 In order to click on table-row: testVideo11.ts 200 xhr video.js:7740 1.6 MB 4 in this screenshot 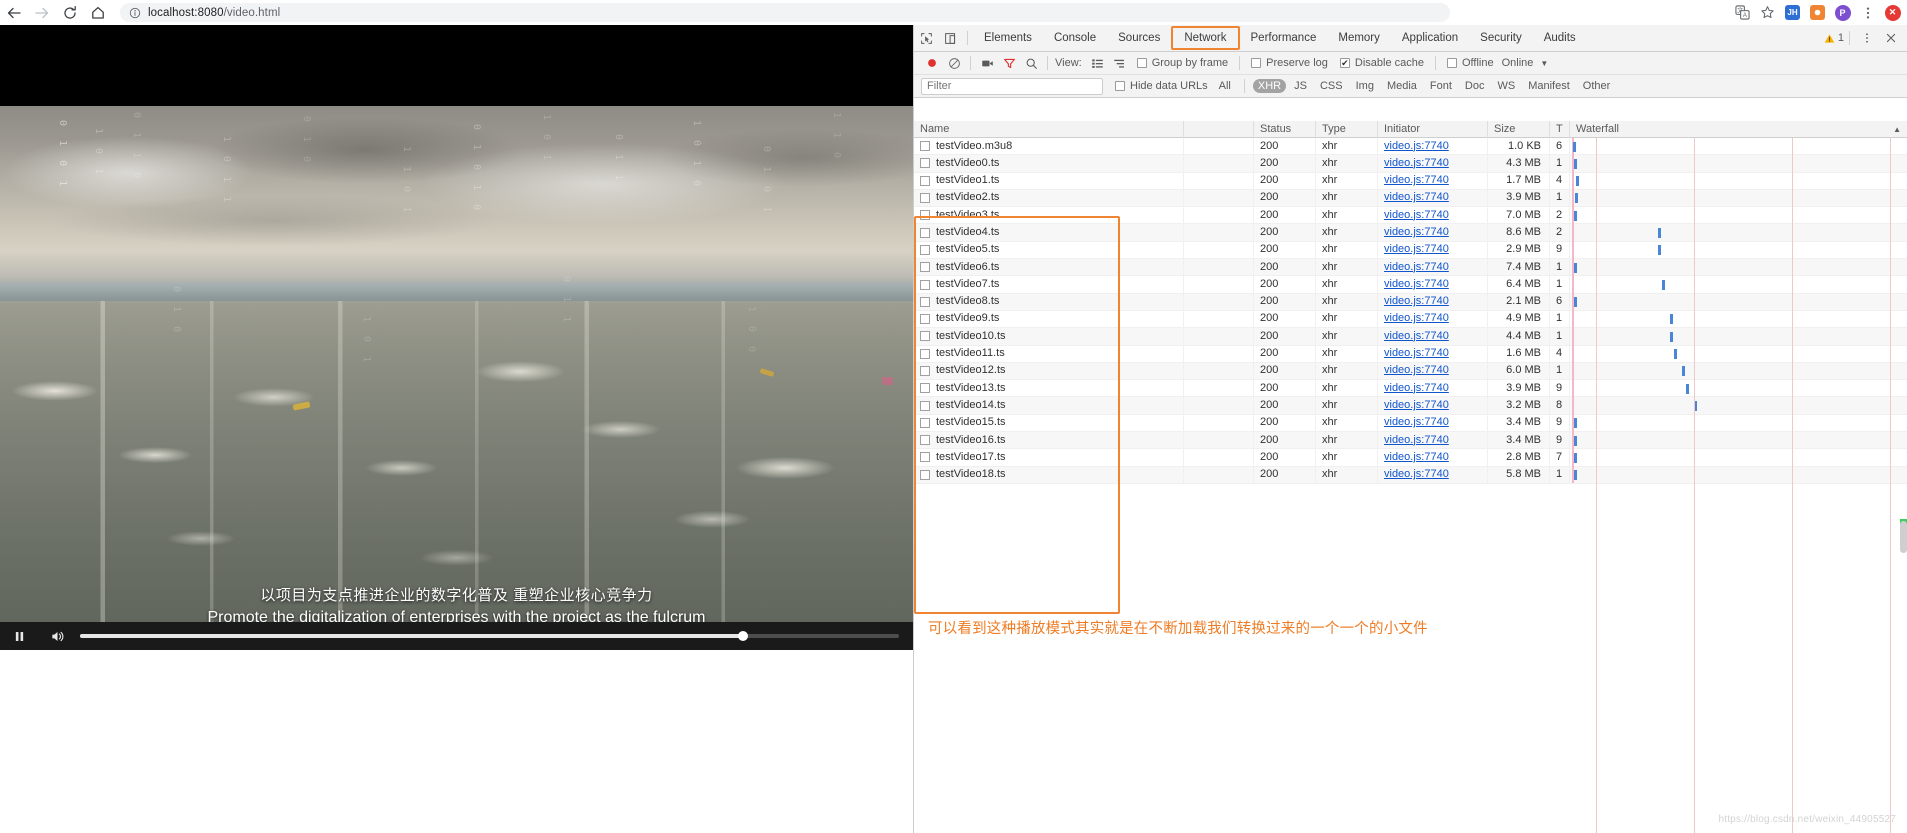, I will do `click(1410, 354)`.